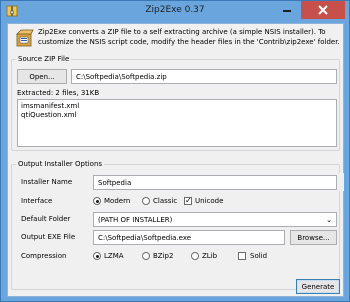 This screenshot has width=350, height=302. What do you see at coordinates (44, 256) in the screenshot?
I see `compression-label: Compression` at bounding box center [44, 256].